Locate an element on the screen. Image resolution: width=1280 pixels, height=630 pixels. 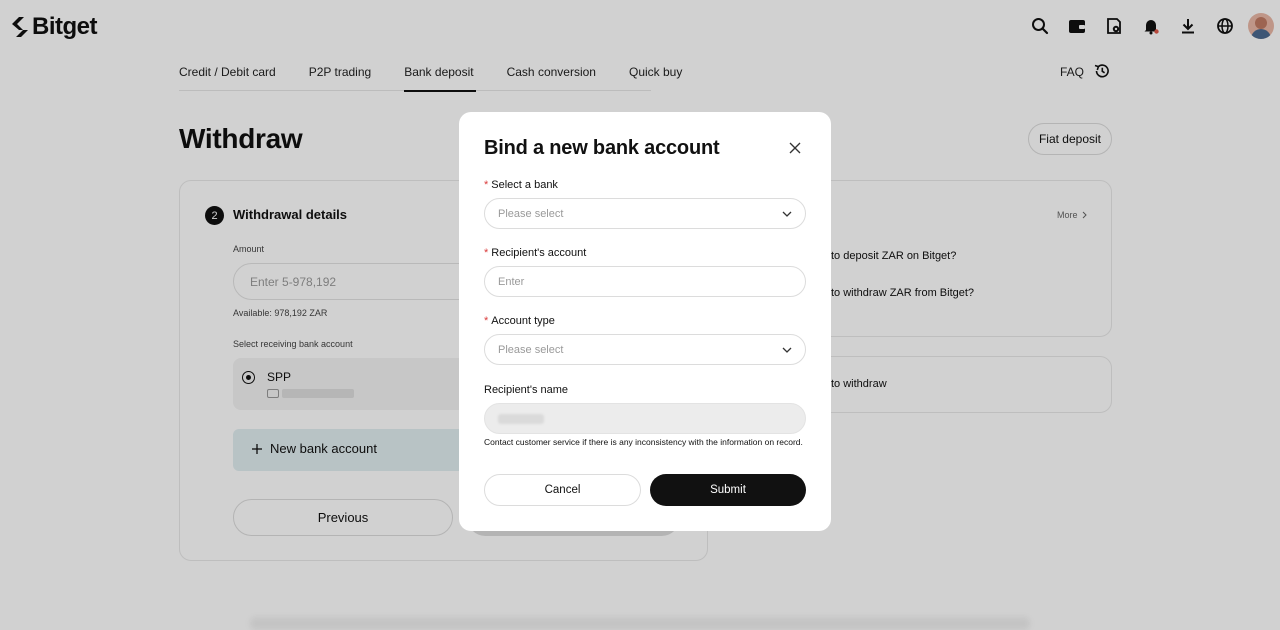
select-bank-dropdown: Please select is located at coordinates (645, 213).